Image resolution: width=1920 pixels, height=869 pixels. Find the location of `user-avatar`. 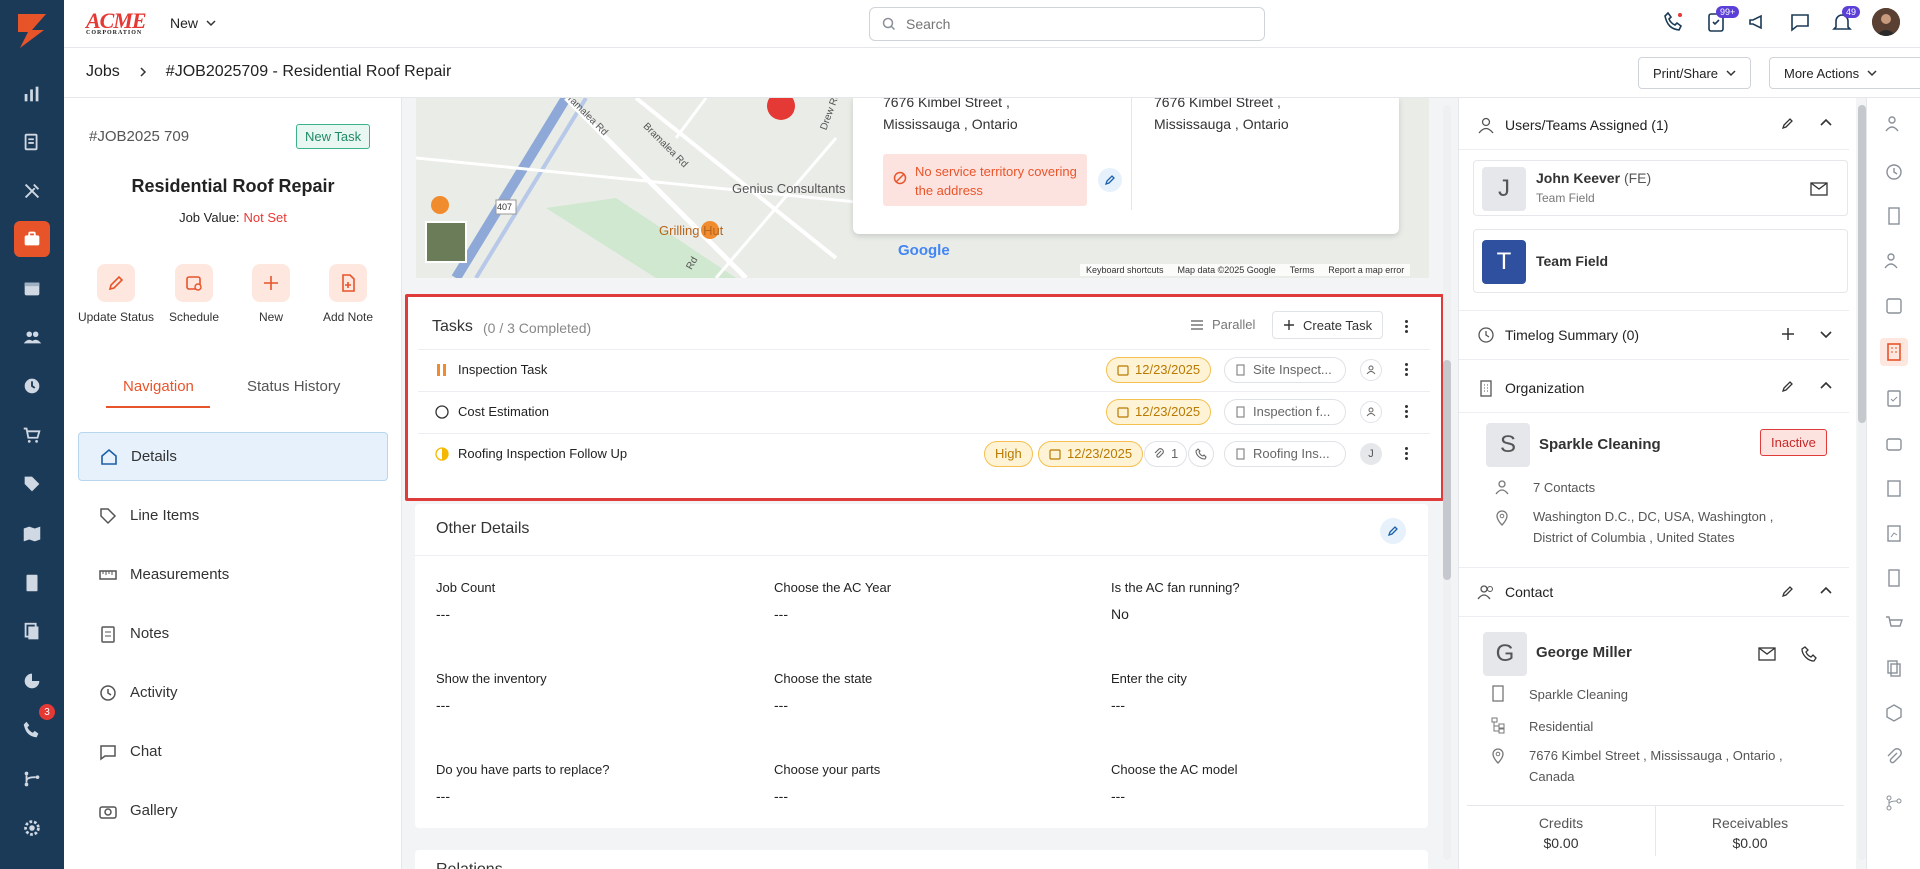

user-avatar is located at coordinates (1886, 22).